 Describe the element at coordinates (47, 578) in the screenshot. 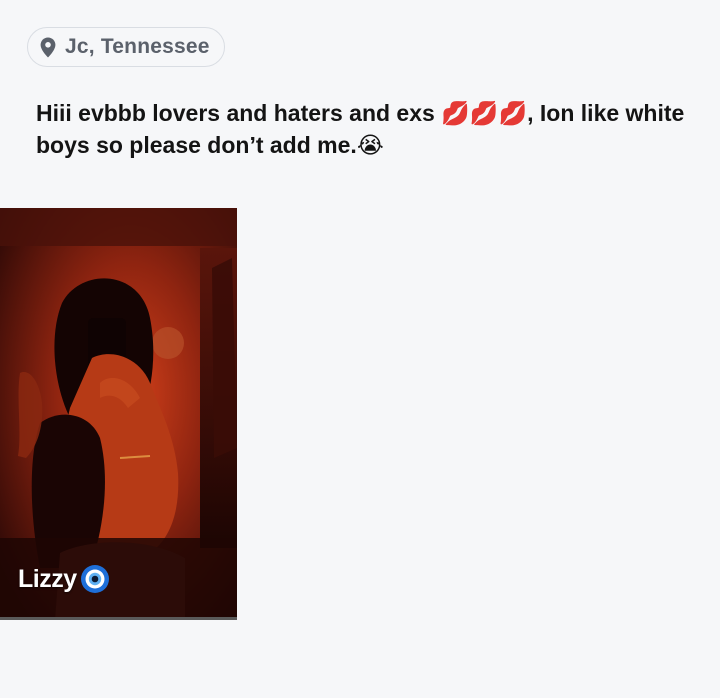

I see `caption-name: Lizzy` at that location.